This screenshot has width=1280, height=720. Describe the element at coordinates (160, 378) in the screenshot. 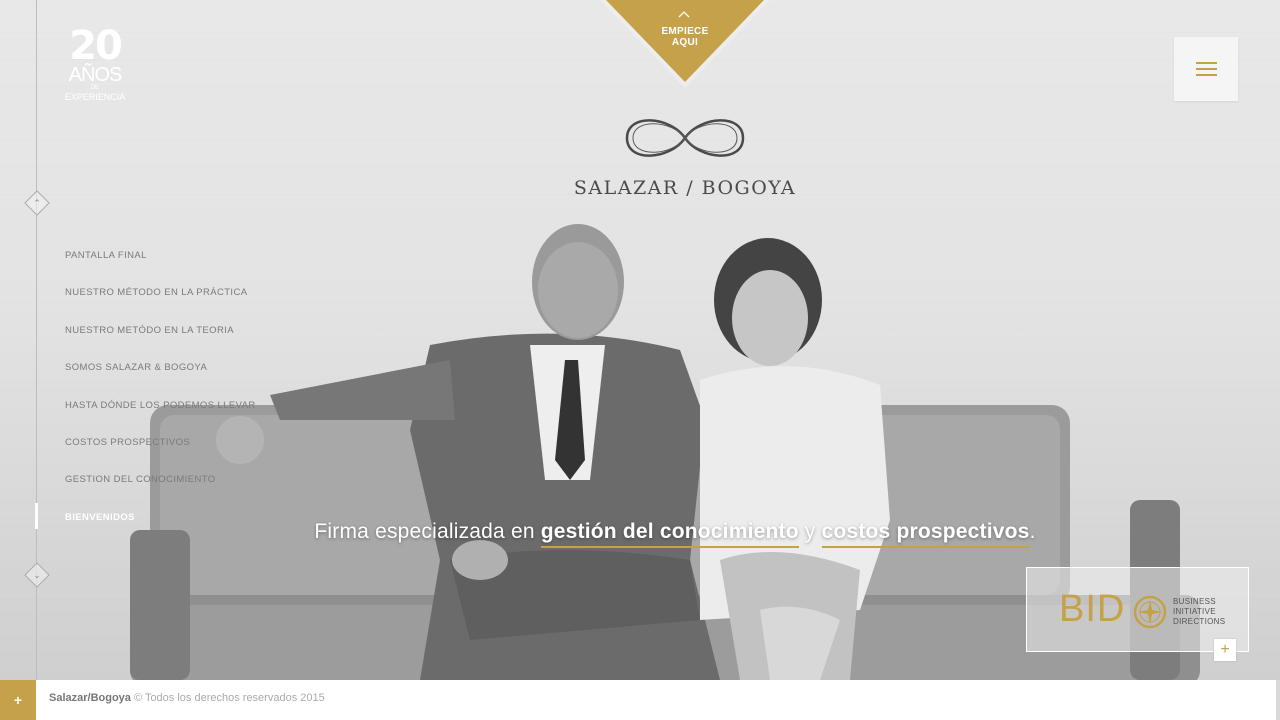

I see `section-nav-item: Somos Salazar & Bogoya` at that location.